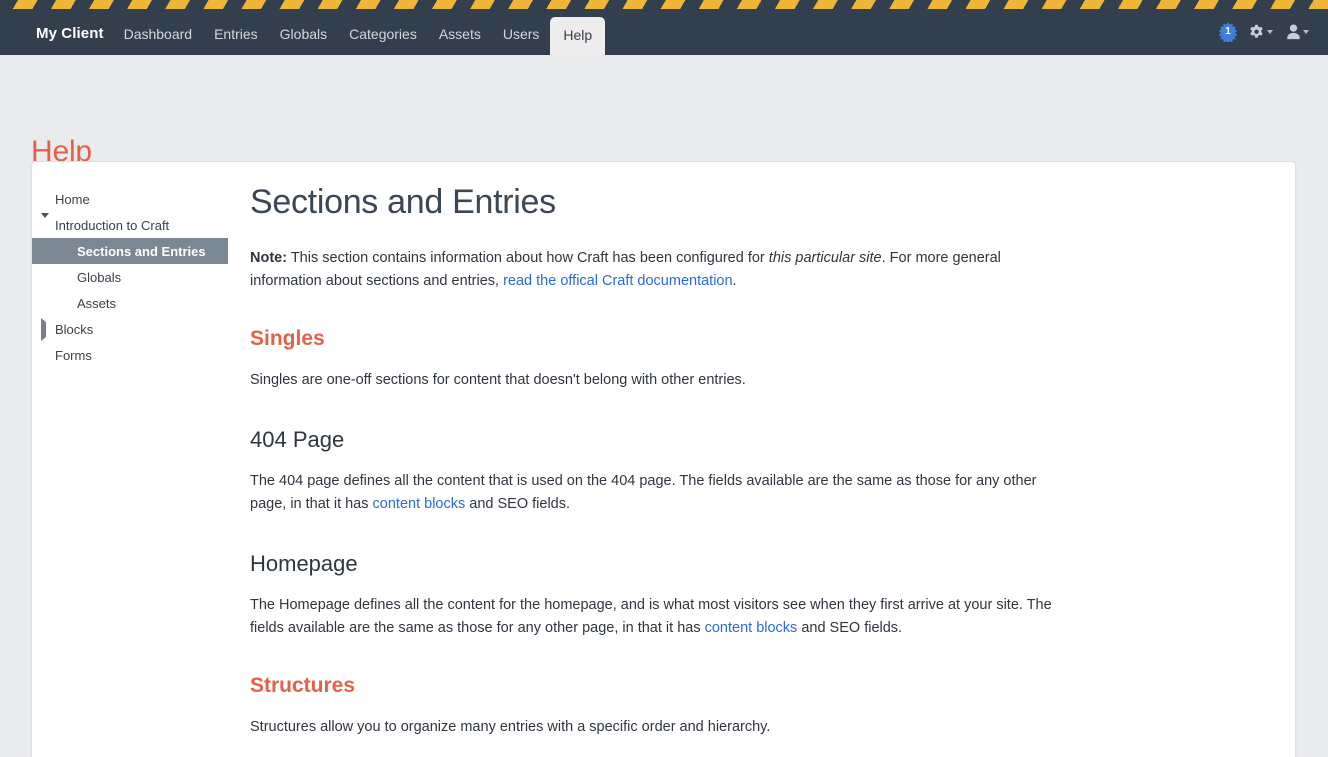 This screenshot has height=757, width=1328. I want to click on note-text-3: ., so click(734, 281).